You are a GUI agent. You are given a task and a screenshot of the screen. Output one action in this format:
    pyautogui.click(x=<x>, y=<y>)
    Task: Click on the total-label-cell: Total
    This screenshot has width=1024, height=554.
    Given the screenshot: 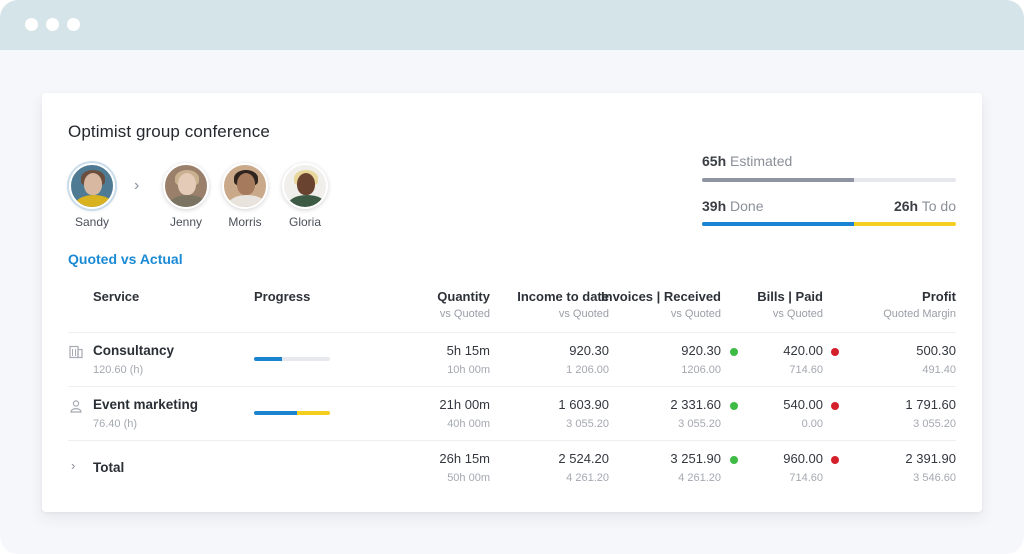 What is the action you would take?
    pyautogui.click(x=108, y=467)
    